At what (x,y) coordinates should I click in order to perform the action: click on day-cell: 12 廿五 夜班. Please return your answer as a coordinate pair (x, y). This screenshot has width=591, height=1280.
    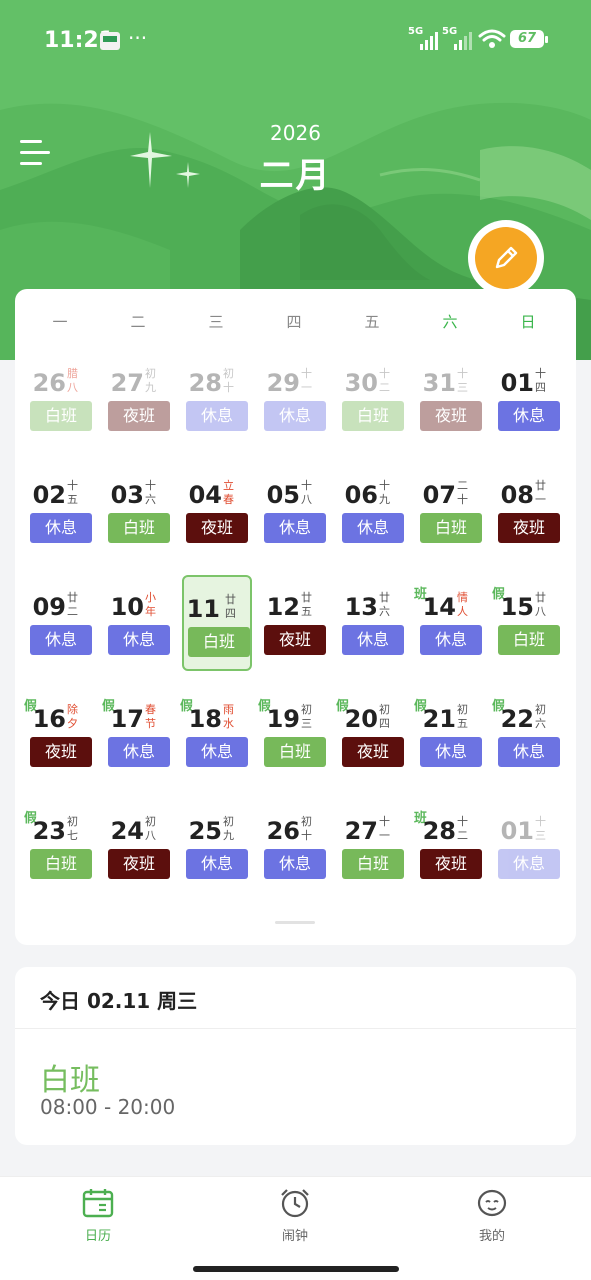
    Looking at the image, I should click on (295, 623).